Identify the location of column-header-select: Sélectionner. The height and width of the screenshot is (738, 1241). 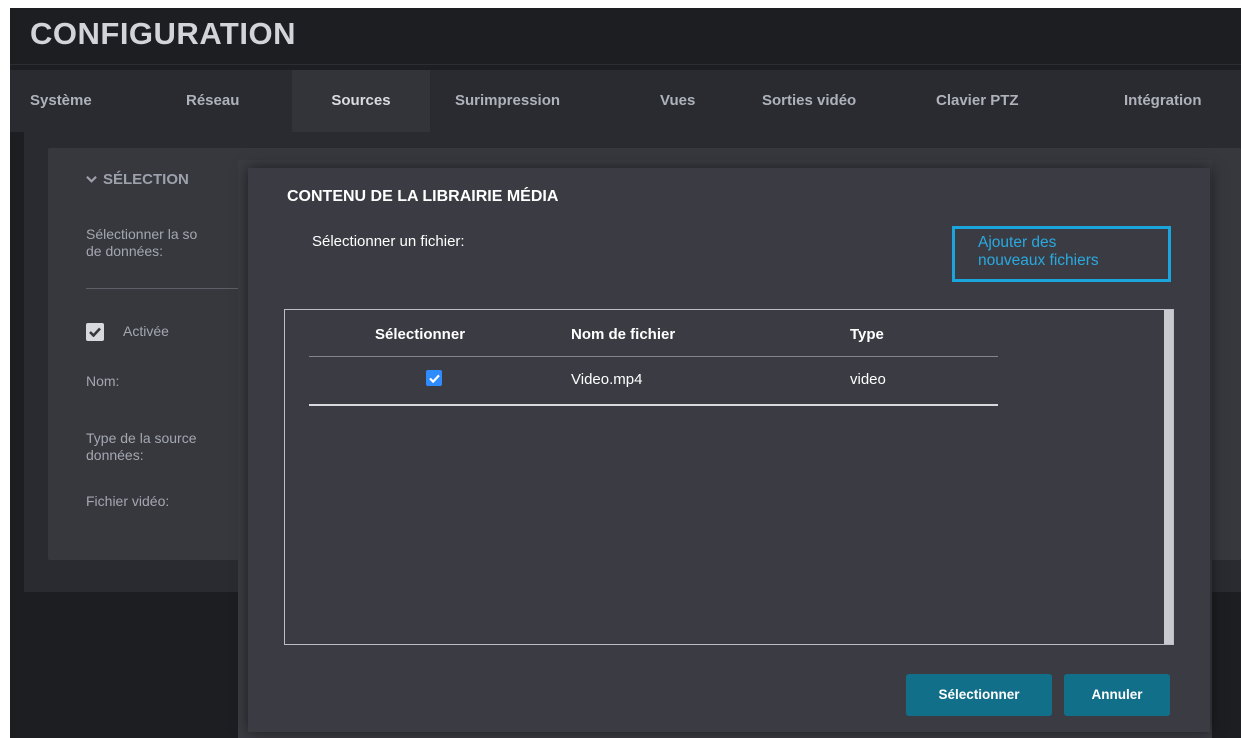
(420, 334).